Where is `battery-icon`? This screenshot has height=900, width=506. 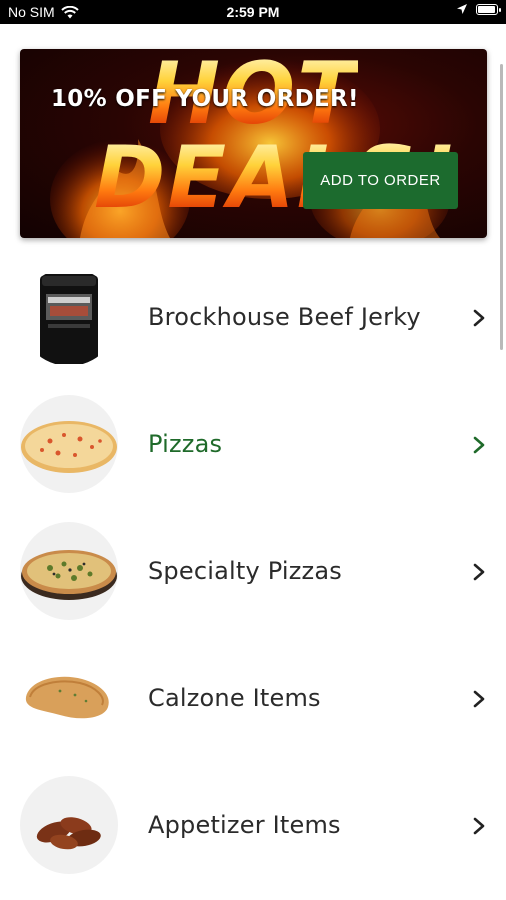
battery-icon is located at coordinates (488, 9).